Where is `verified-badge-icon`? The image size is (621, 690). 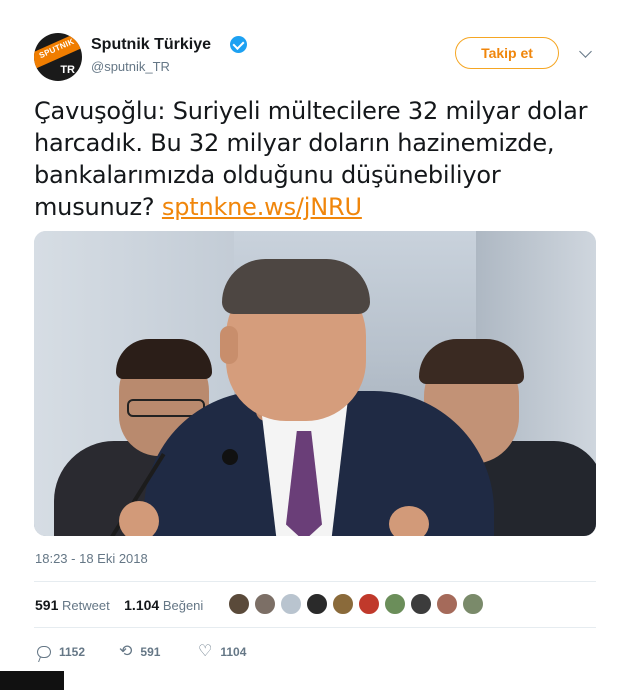 verified-badge-icon is located at coordinates (238, 44).